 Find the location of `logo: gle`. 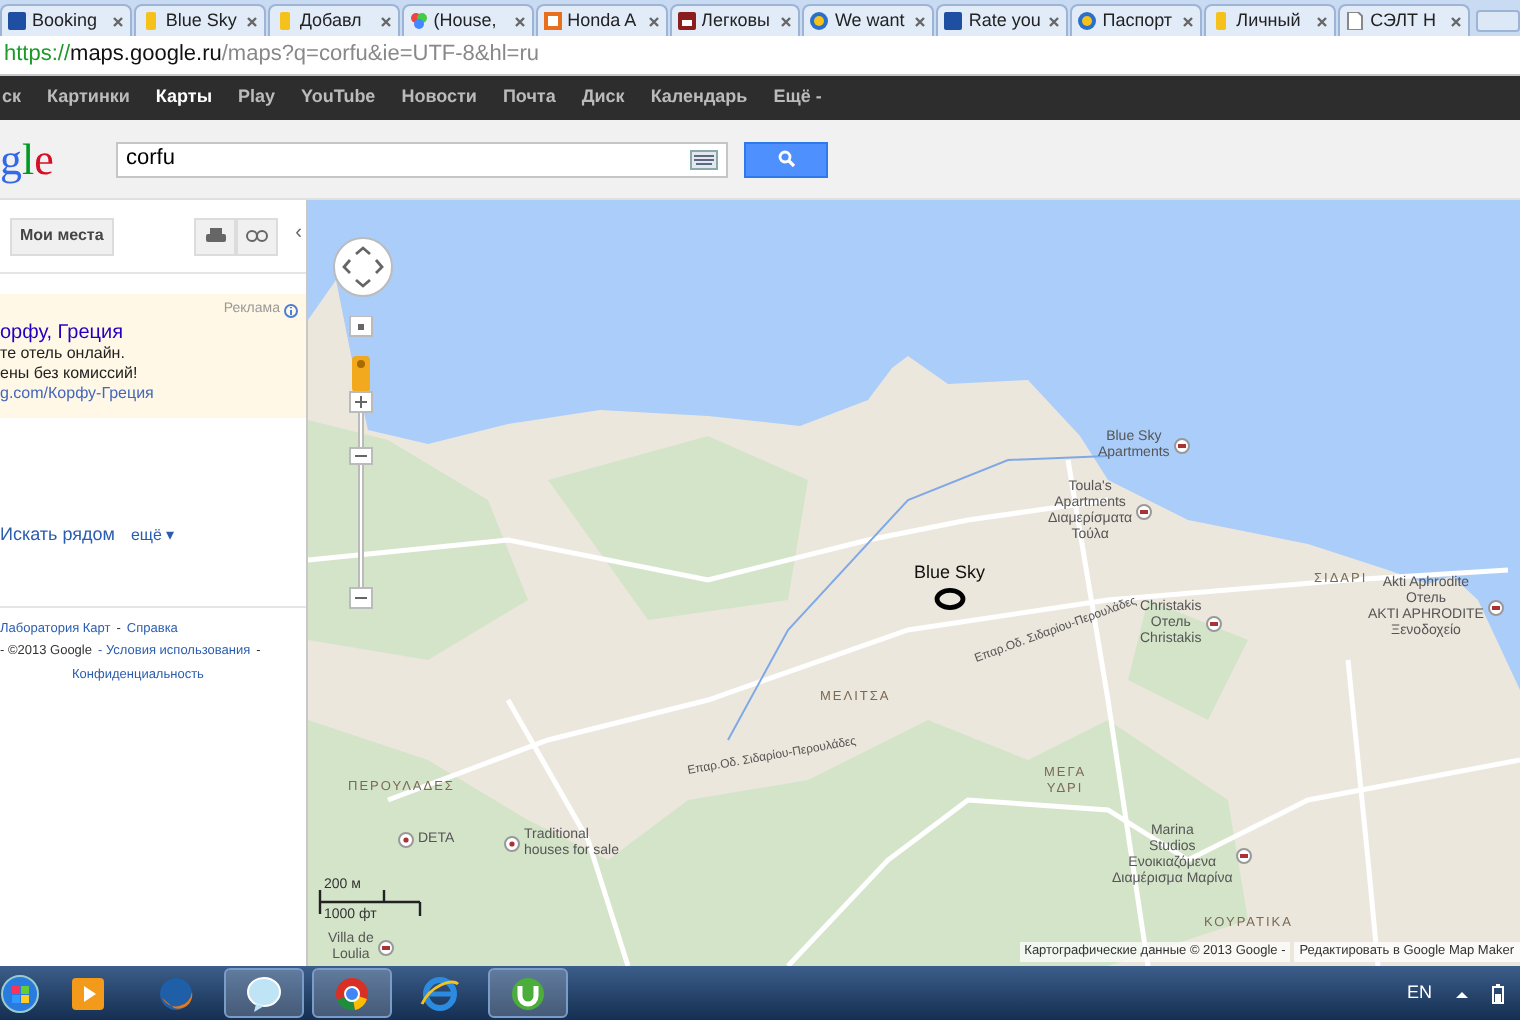

logo: gle is located at coordinates (58, 159).